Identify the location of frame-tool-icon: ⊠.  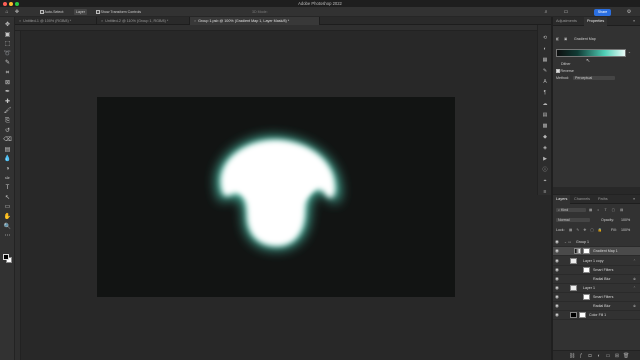
(7, 83).